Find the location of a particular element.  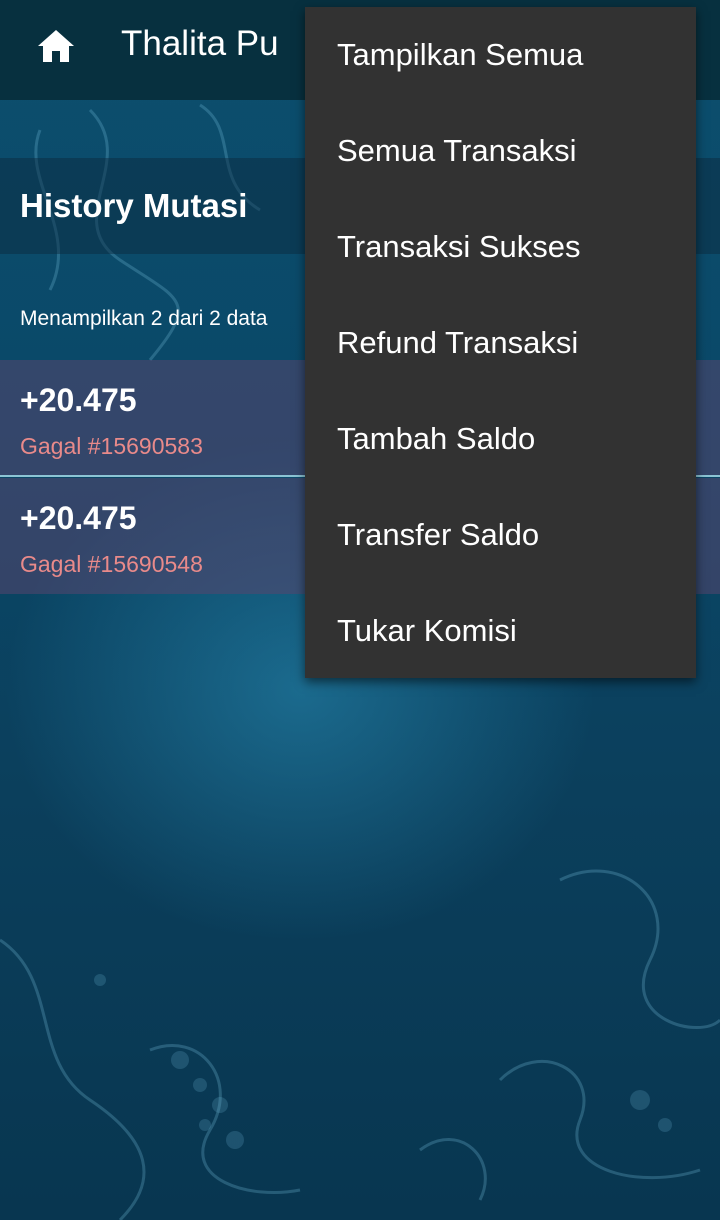

transaction-status: Gagal #15690548 is located at coordinates (111, 564).